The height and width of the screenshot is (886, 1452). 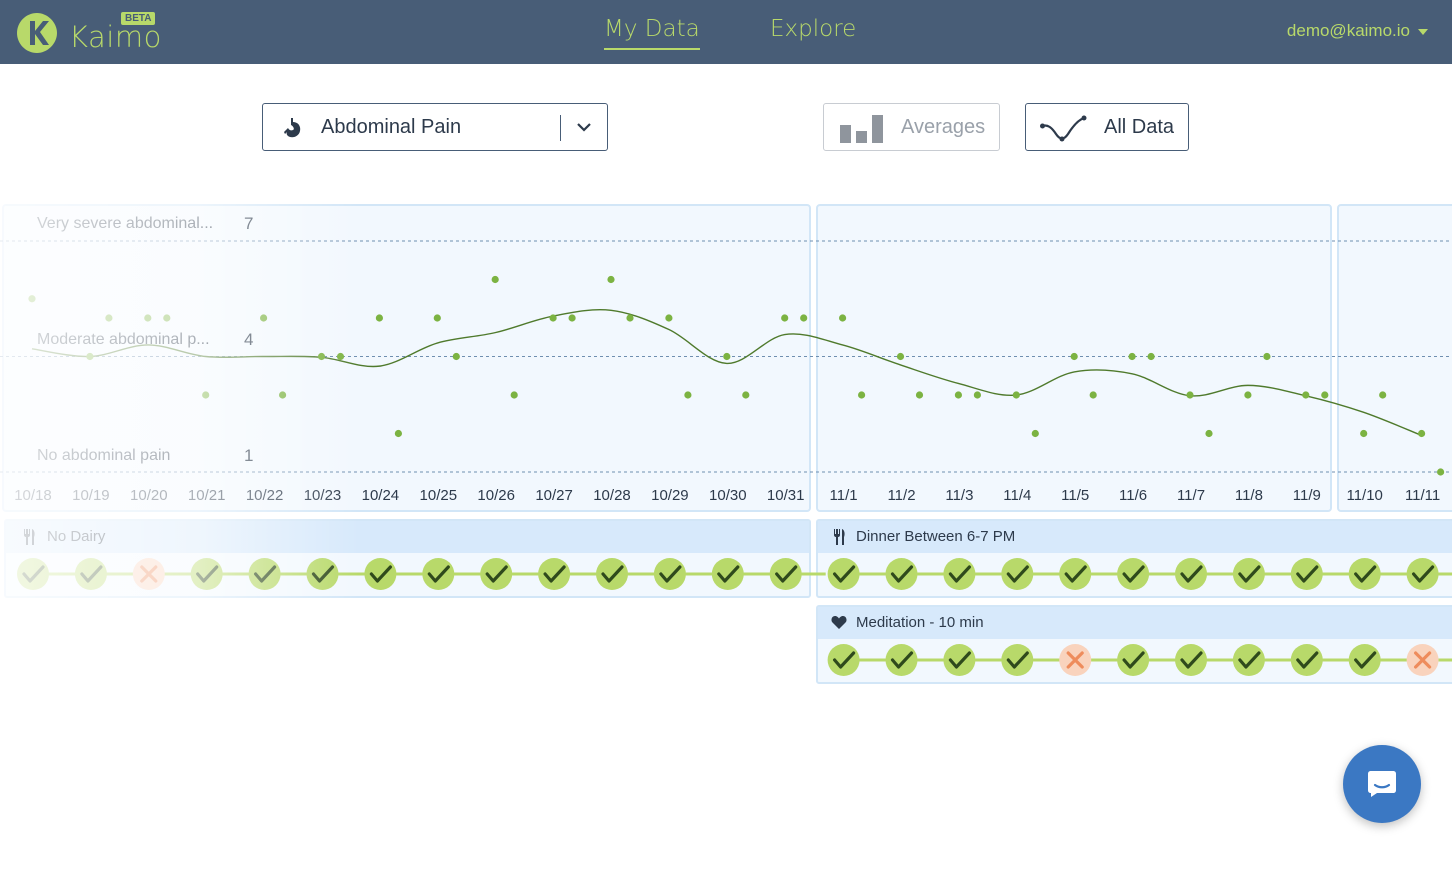 I want to click on chat-support-button, so click(x=1382, y=784).